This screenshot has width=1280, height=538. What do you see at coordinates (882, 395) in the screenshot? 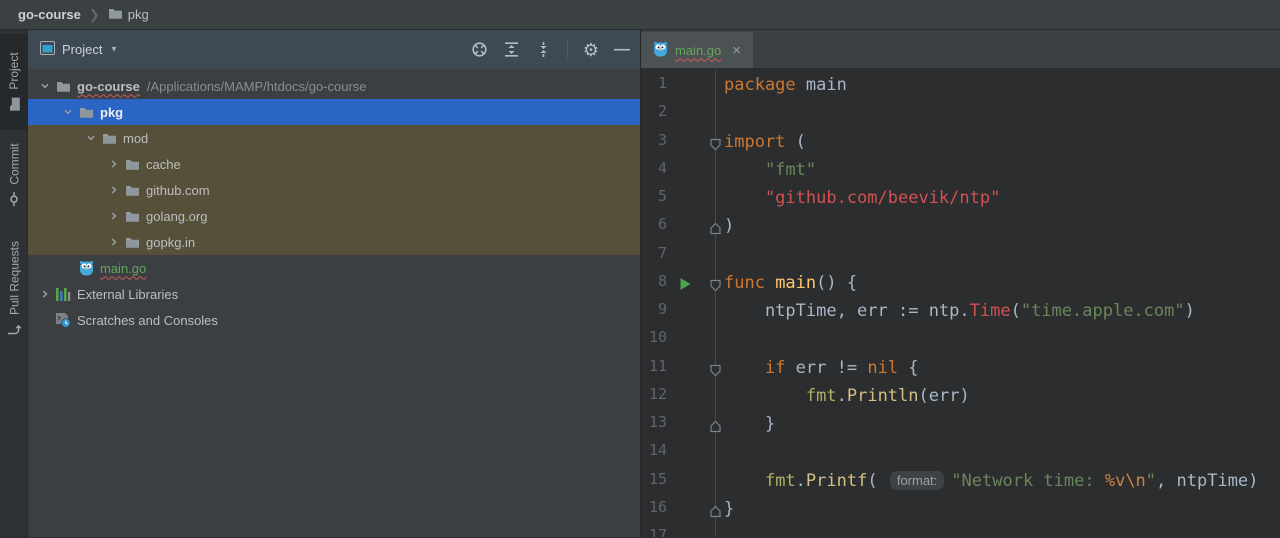
I see `code-token: Println` at bounding box center [882, 395].